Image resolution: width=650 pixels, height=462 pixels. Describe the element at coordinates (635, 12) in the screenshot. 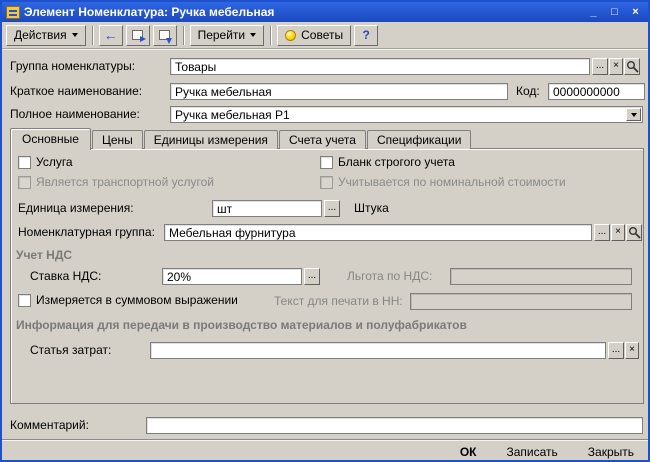

I see `close-button: ×` at that location.